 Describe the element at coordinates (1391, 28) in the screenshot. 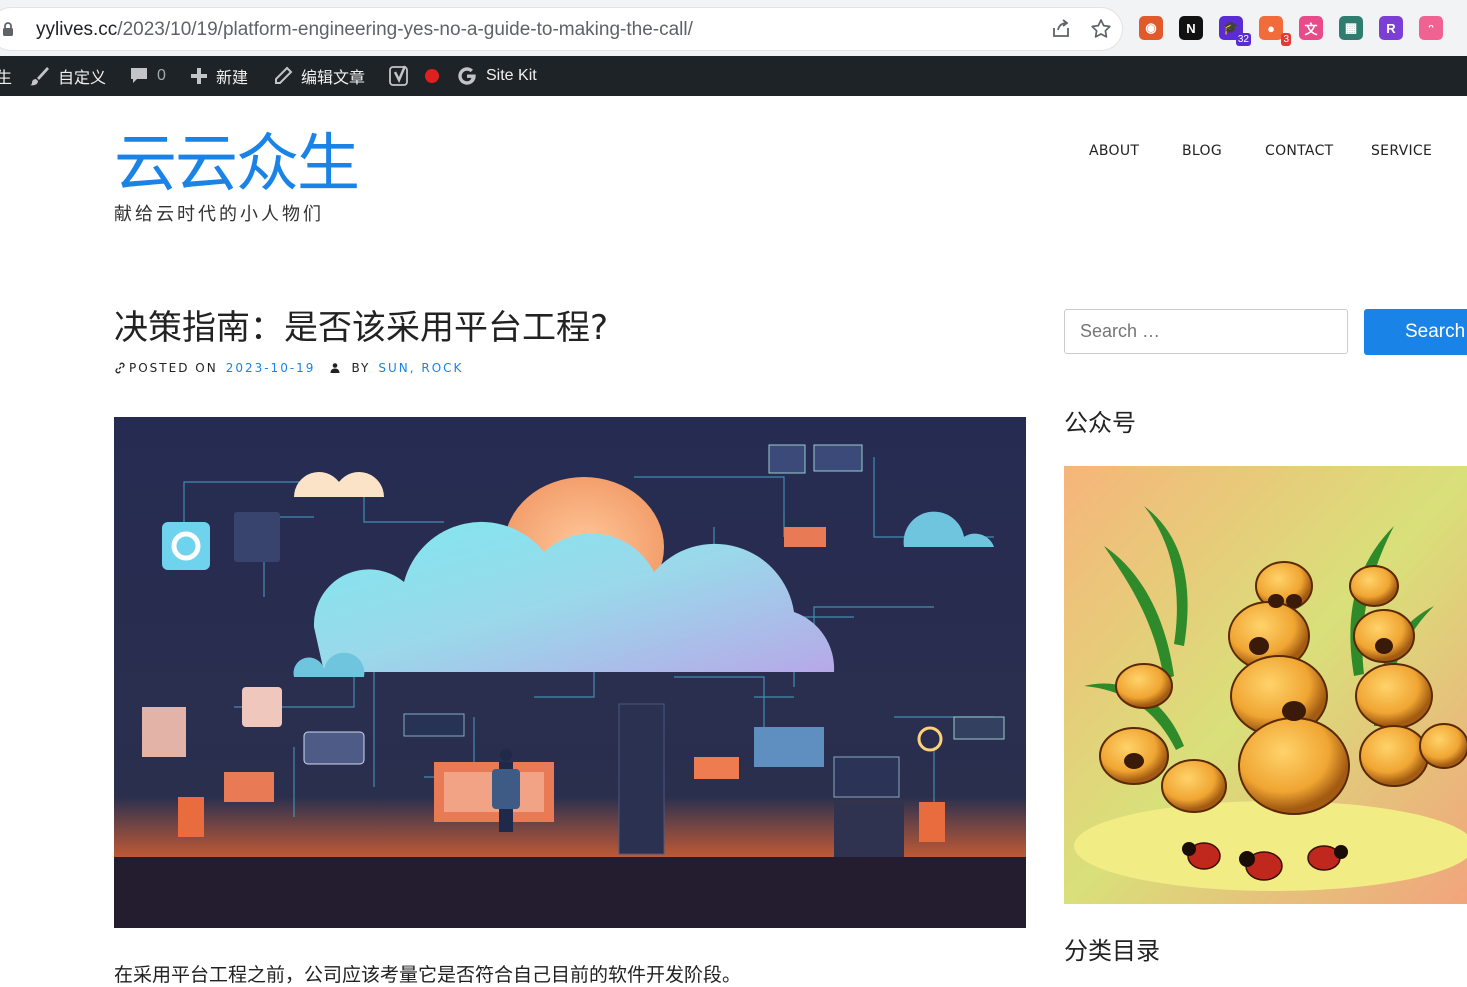

I see `r-ext-icon: R` at that location.